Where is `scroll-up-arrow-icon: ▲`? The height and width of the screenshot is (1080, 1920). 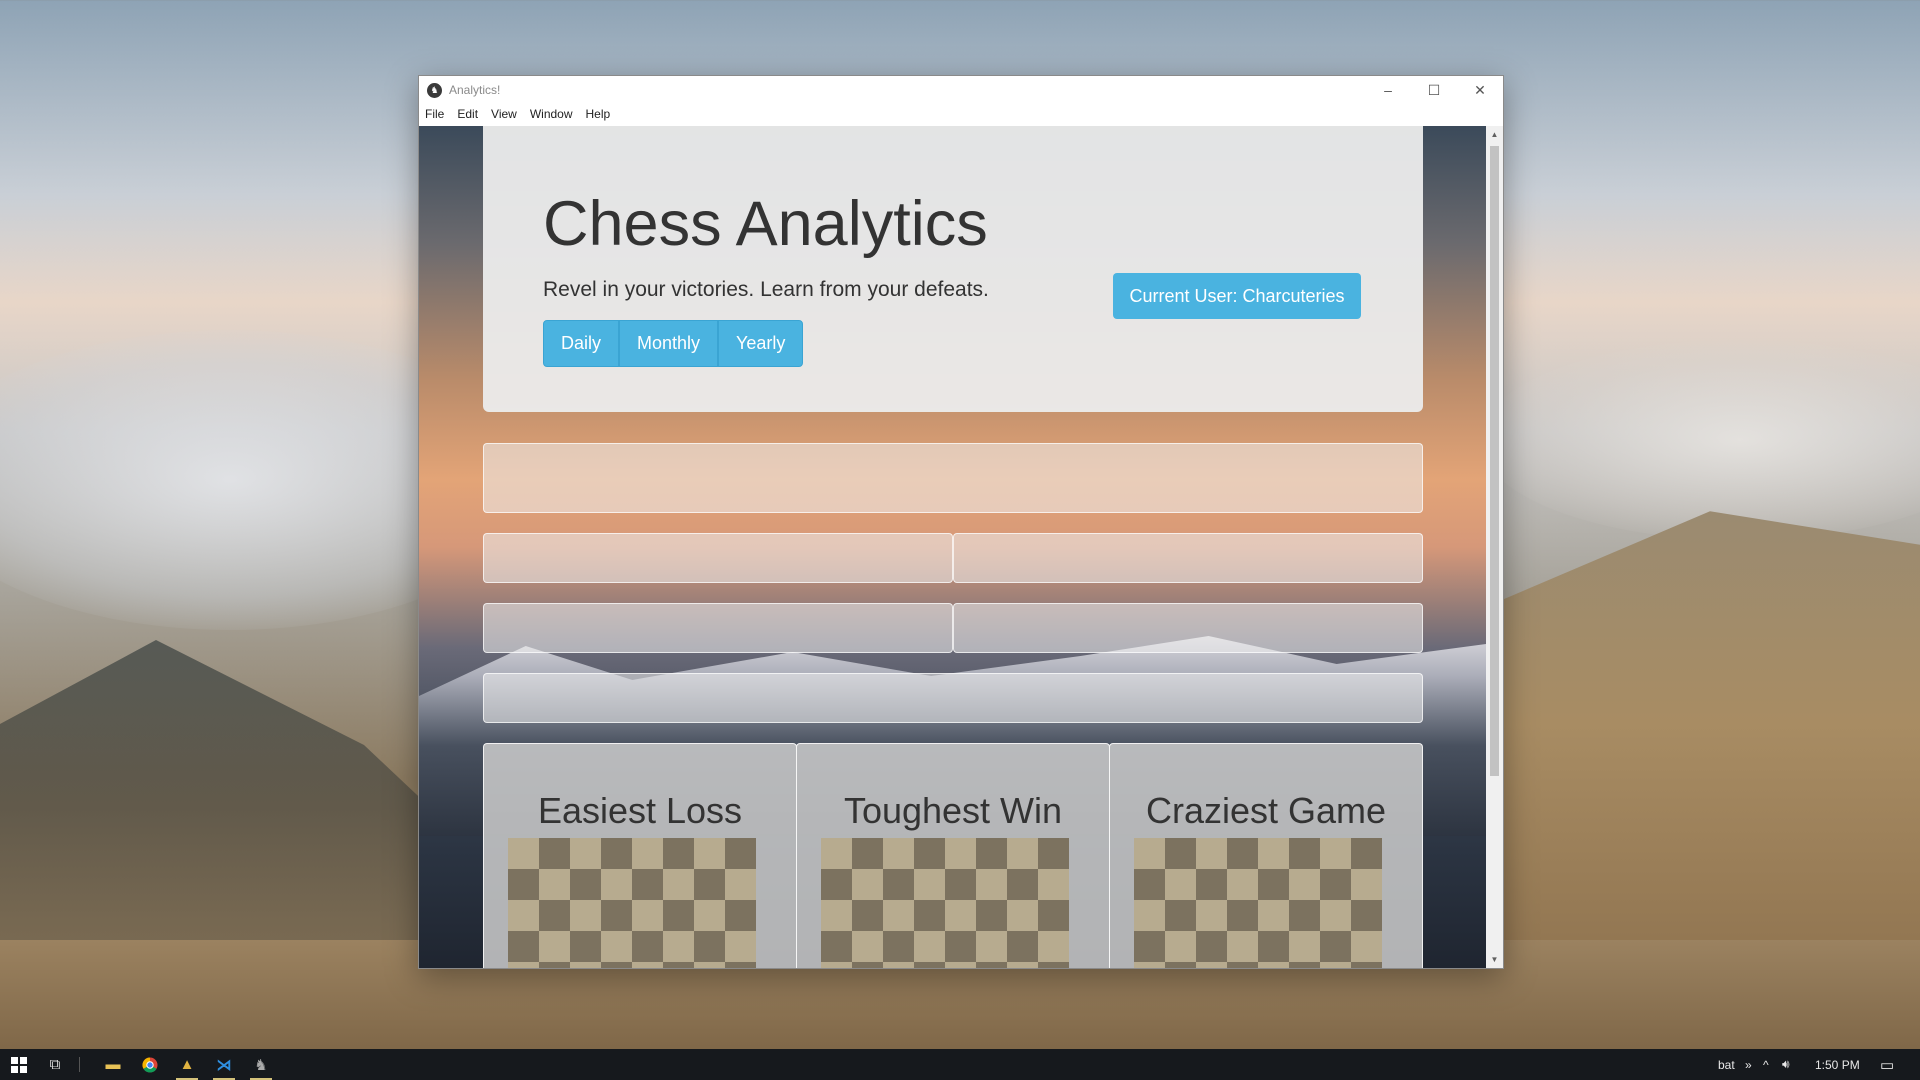
scroll-up-arrow-icon: ▲ is located at coordinates (1494, 134).